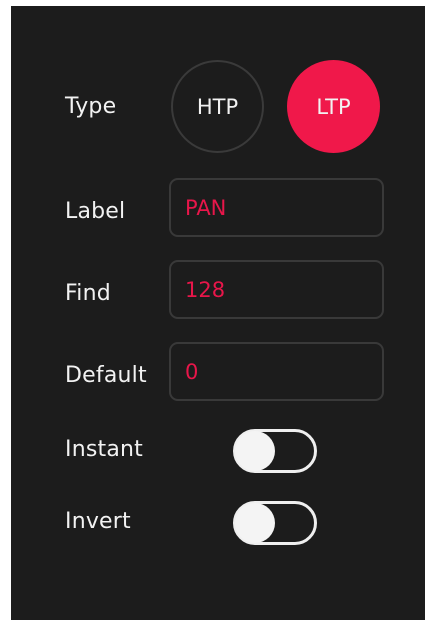 The height and width of the screenshot is (628, 436). Describe the element at coordinates (255, 523) in the screenshot. I see `invert-toggle-knob` at that location.